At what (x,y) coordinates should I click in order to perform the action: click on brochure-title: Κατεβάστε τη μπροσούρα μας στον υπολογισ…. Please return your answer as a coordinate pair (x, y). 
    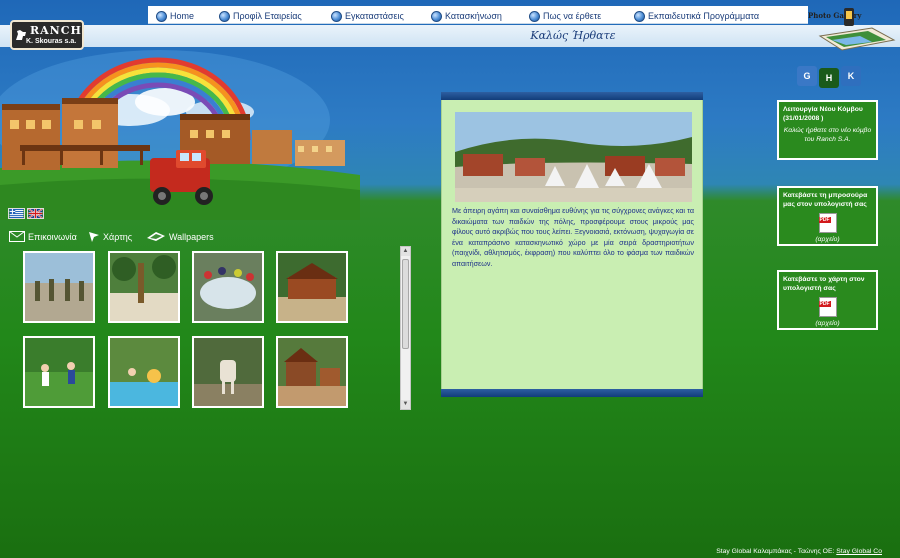
    Looking at the image, I should click on (825, 200).